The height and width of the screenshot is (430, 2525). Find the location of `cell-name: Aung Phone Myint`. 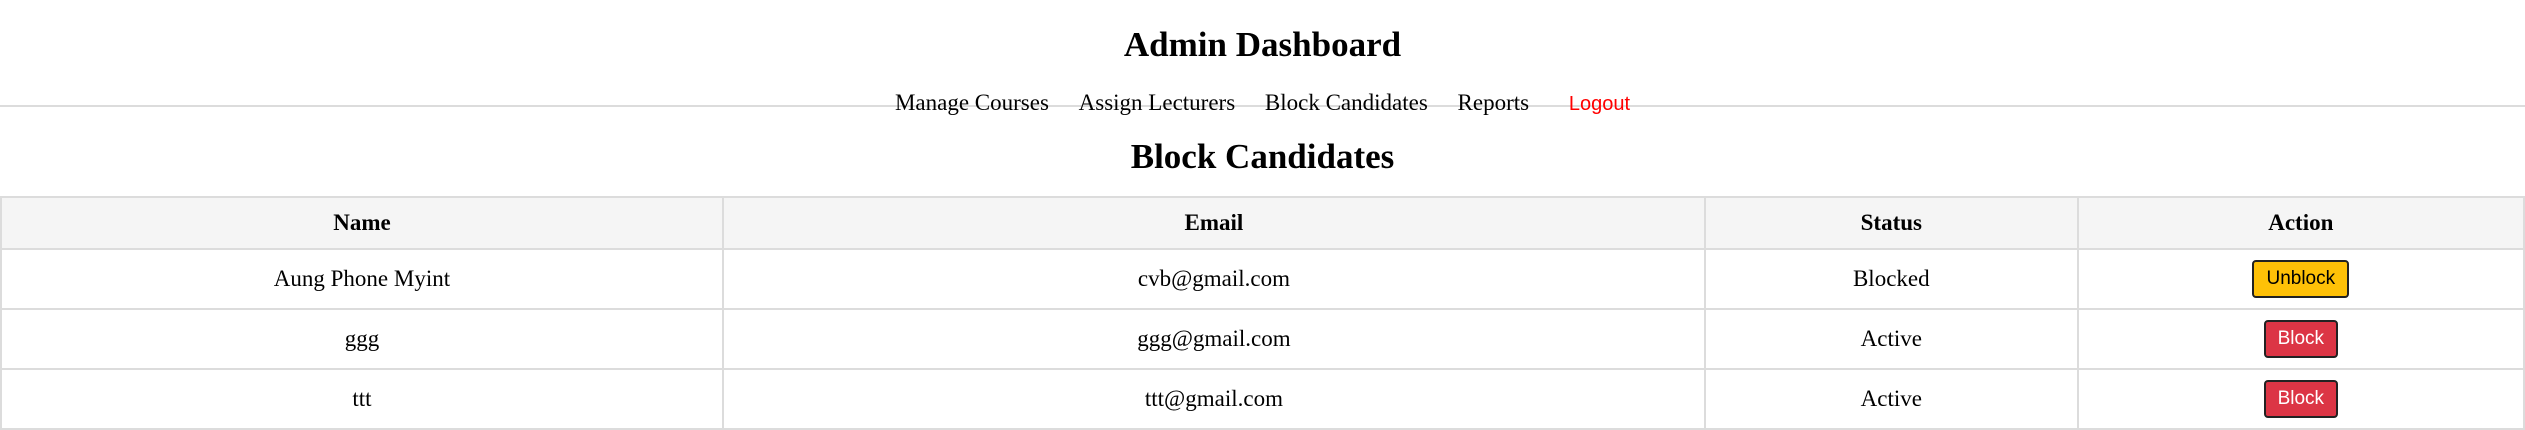

cell-name: Aung Phone Myint is located at coordinates (362, 279).